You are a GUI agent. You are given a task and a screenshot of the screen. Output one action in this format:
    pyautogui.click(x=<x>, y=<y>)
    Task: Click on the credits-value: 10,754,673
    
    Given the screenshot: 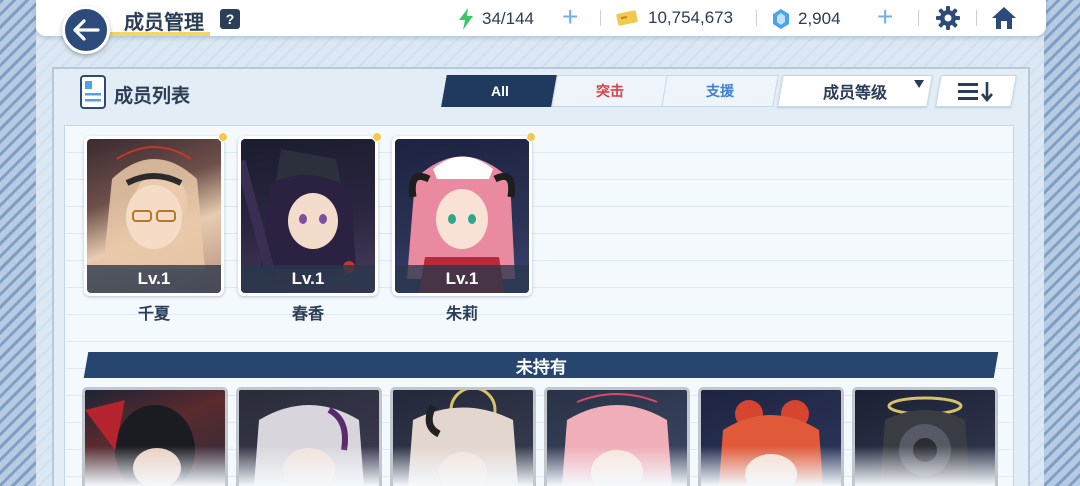 What is the action you would take?
    pyautogui.click(x=691, y=17)
    